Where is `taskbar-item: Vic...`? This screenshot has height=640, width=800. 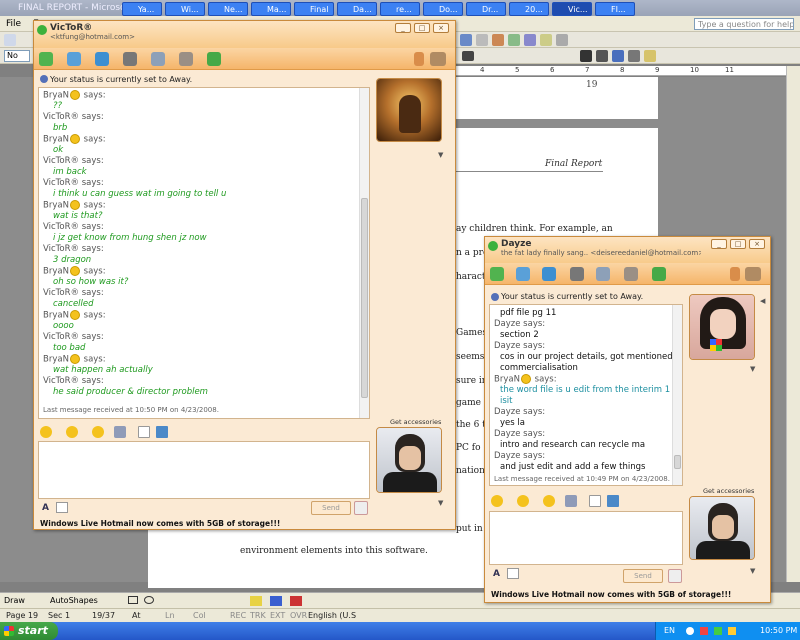
taskbar-item: Vic... is located at coordinates (572, 9).